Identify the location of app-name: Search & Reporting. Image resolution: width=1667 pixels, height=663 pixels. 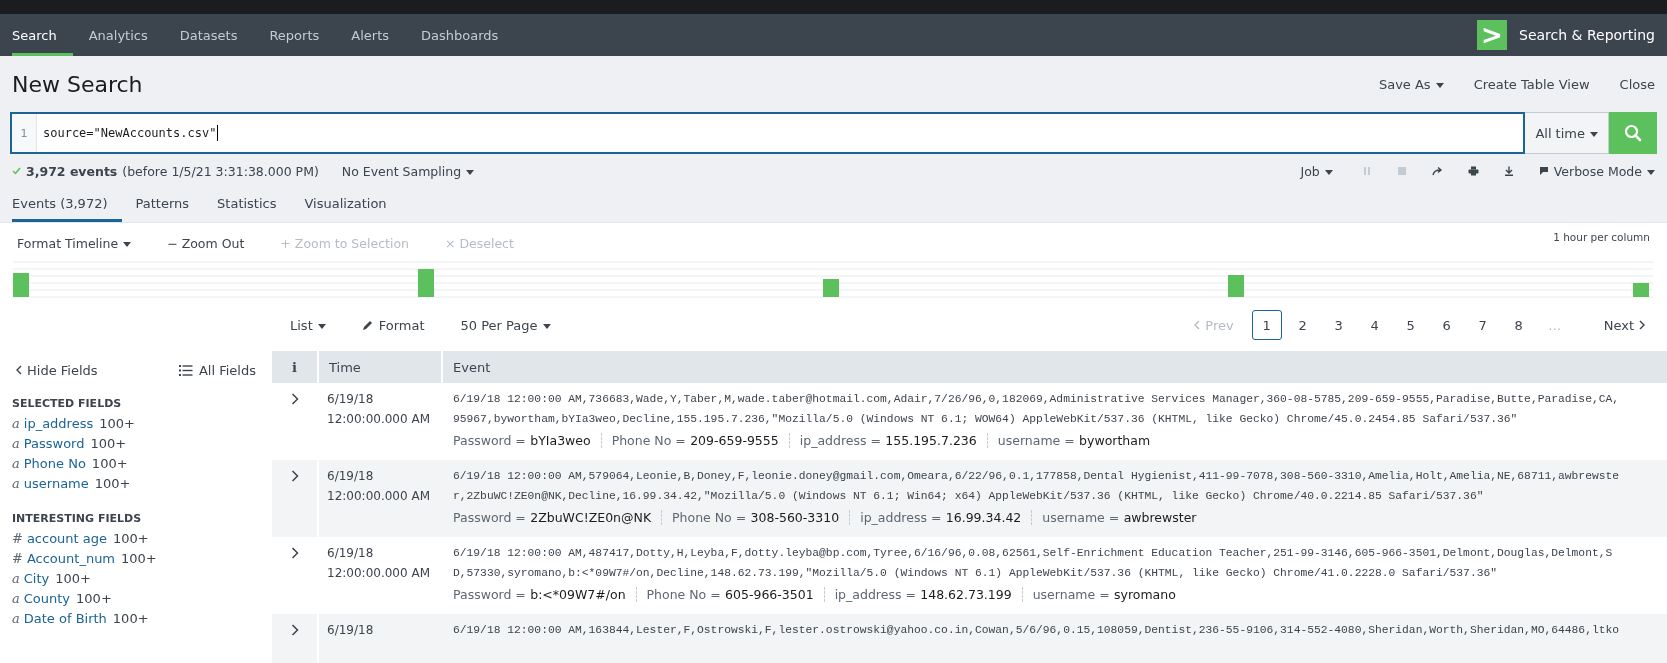
(1587, 35).